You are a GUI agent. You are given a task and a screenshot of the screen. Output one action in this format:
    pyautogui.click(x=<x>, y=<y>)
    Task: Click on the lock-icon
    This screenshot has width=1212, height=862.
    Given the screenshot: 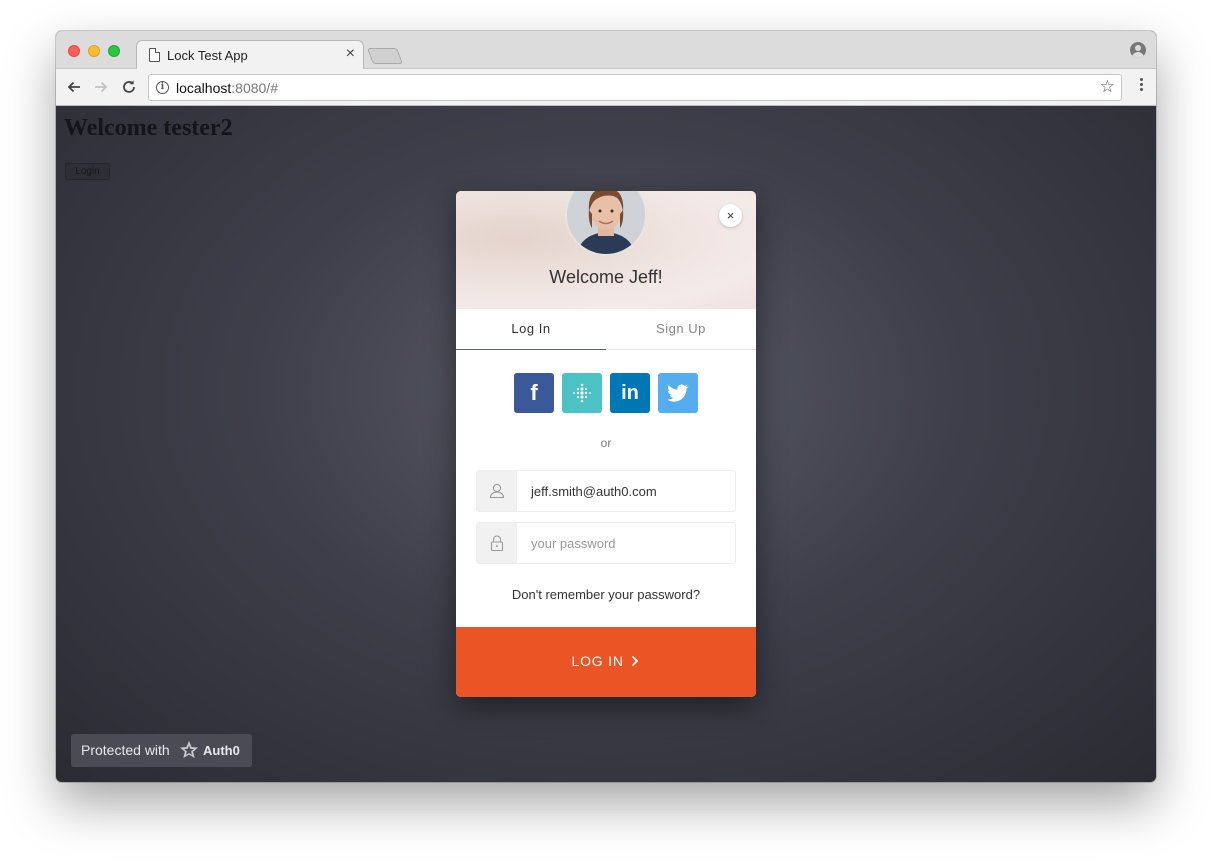 What is the action you would take?
    pyautogui.click(x=497, y=543)
    